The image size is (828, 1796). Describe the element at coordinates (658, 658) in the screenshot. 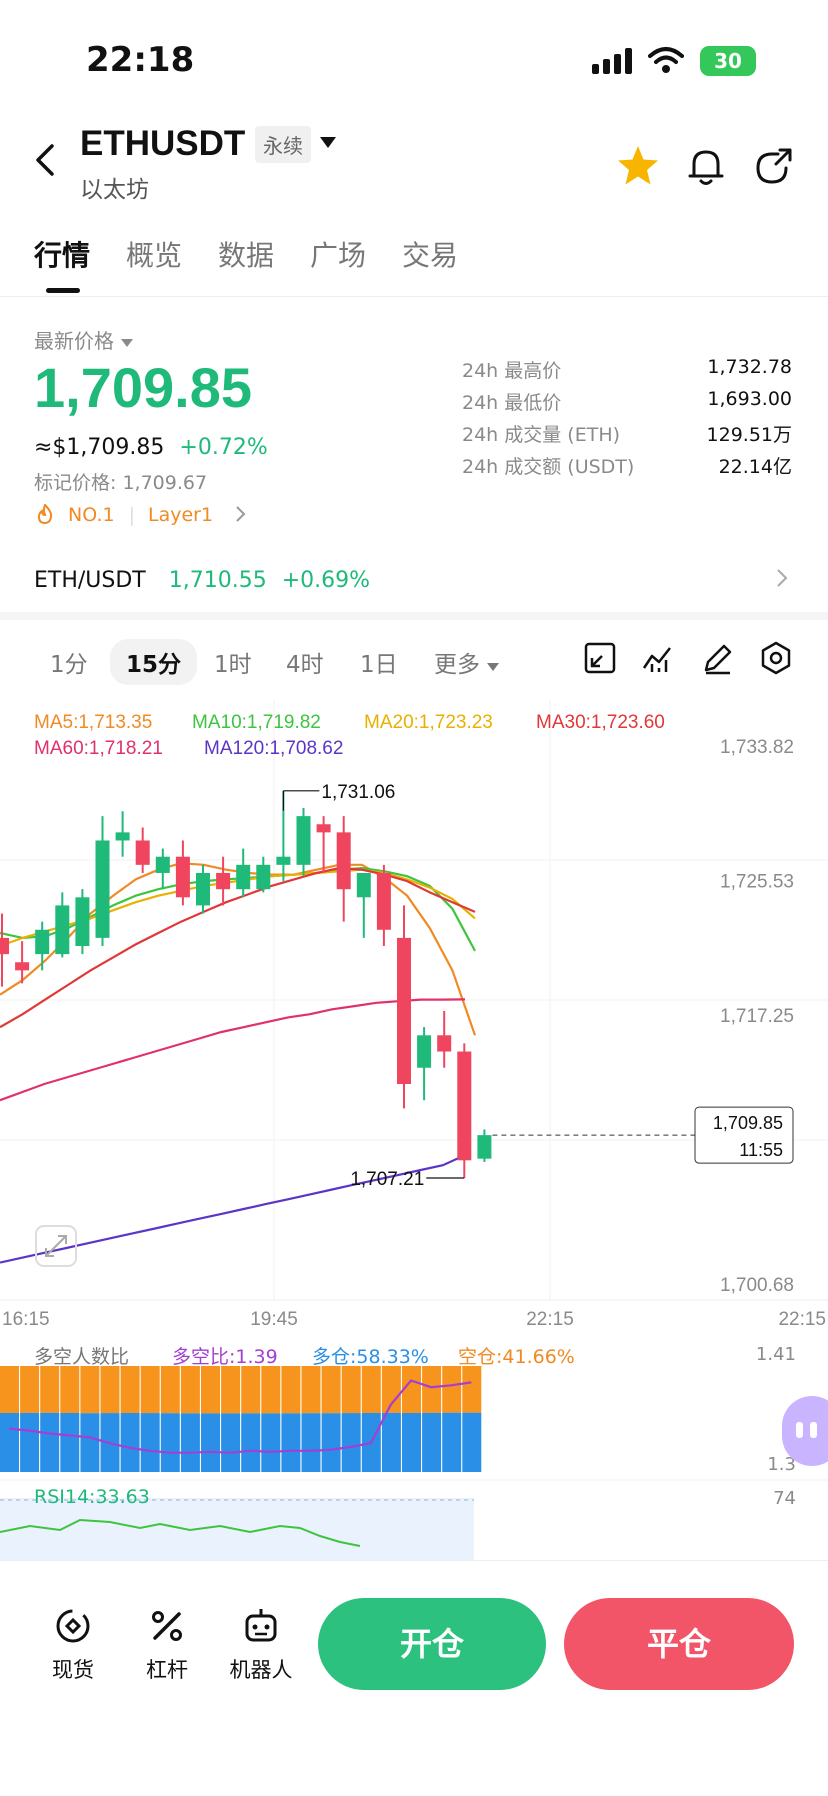

I see `indicator-button` at that location.